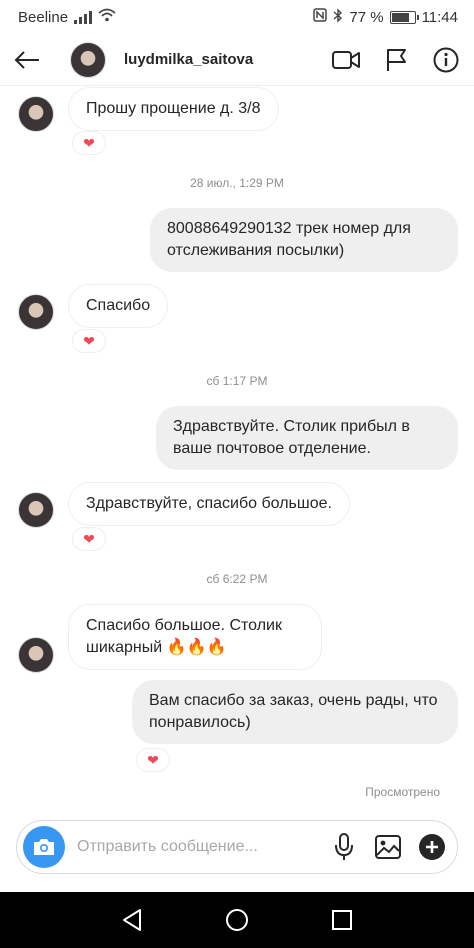 The width and height of the screenshot is (474, 948). I want to click on video-camera-icon, so click(346, 59).